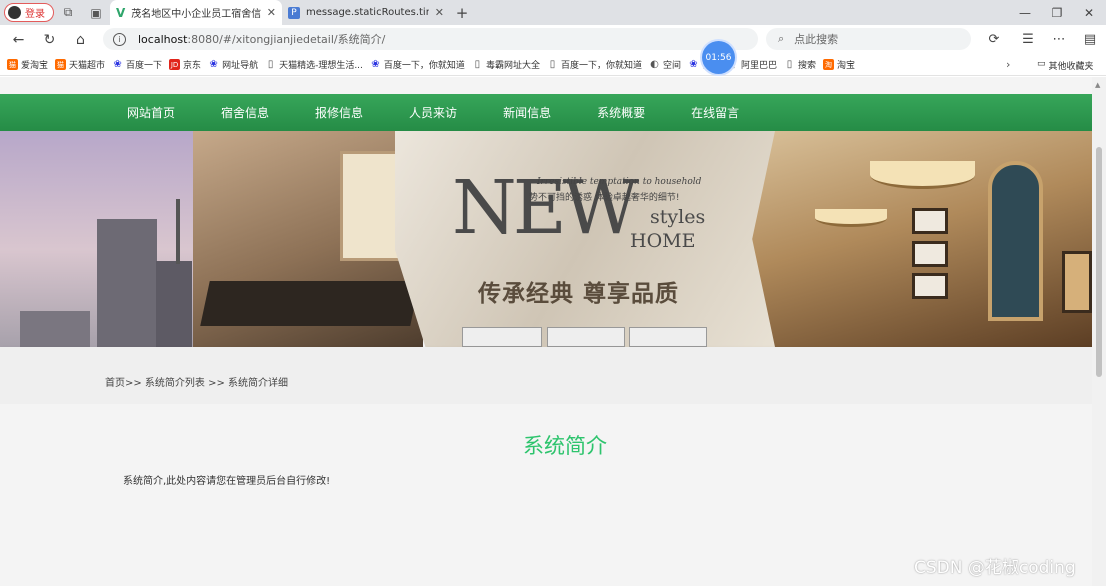  Describe the element at coordinates (1059, 39) in the screenshot. I see `more-menu-icon: ⋯` at that location.